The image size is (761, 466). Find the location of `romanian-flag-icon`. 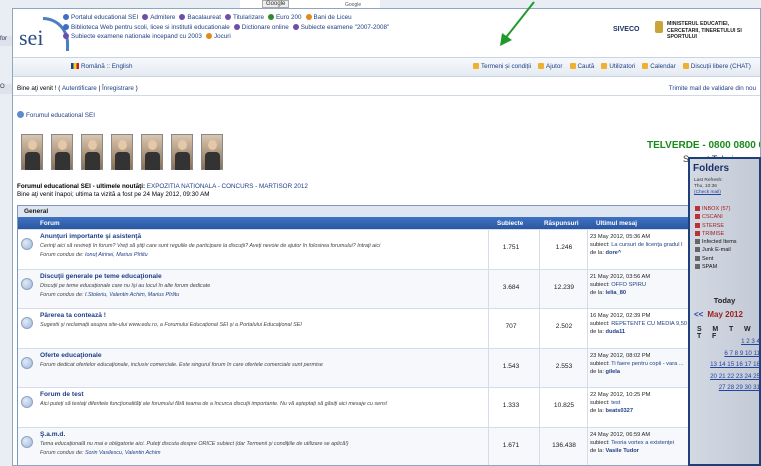

romanian-flag-icon is located at coordinates (75, 66).